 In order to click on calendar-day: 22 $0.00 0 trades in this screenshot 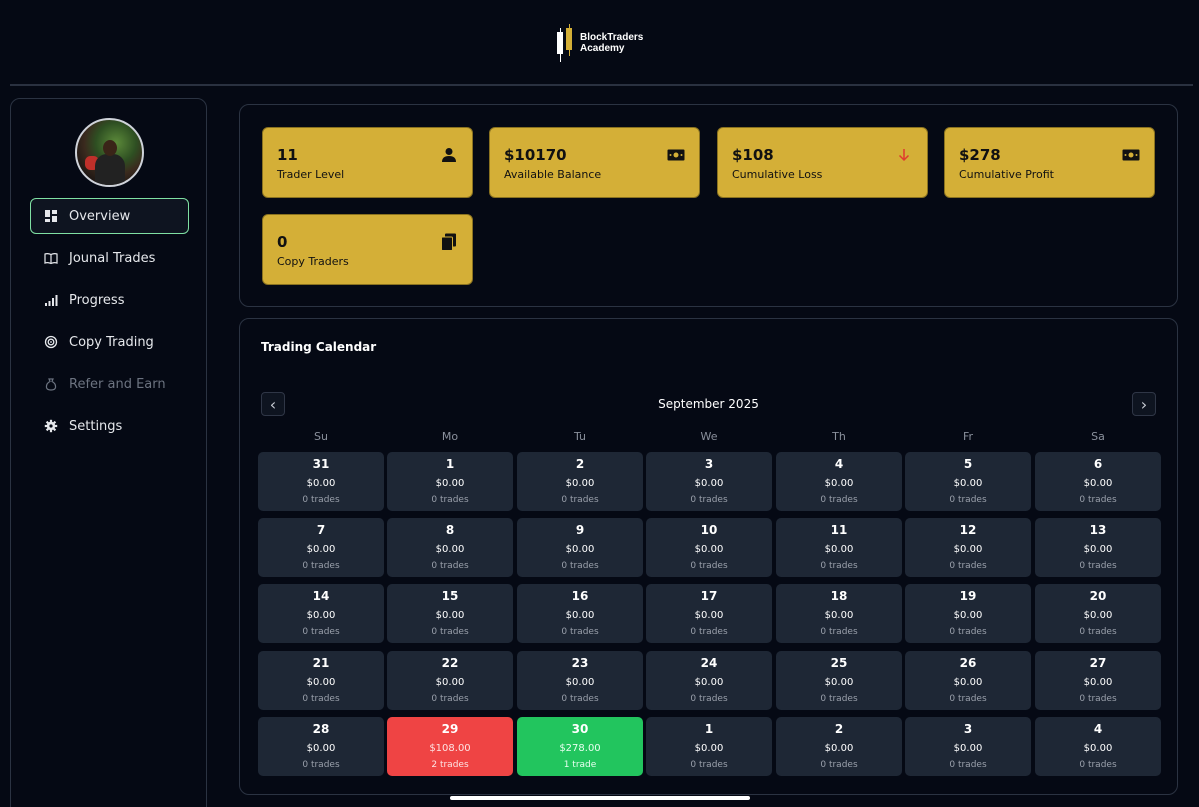, I will do `click(450, 680)`.